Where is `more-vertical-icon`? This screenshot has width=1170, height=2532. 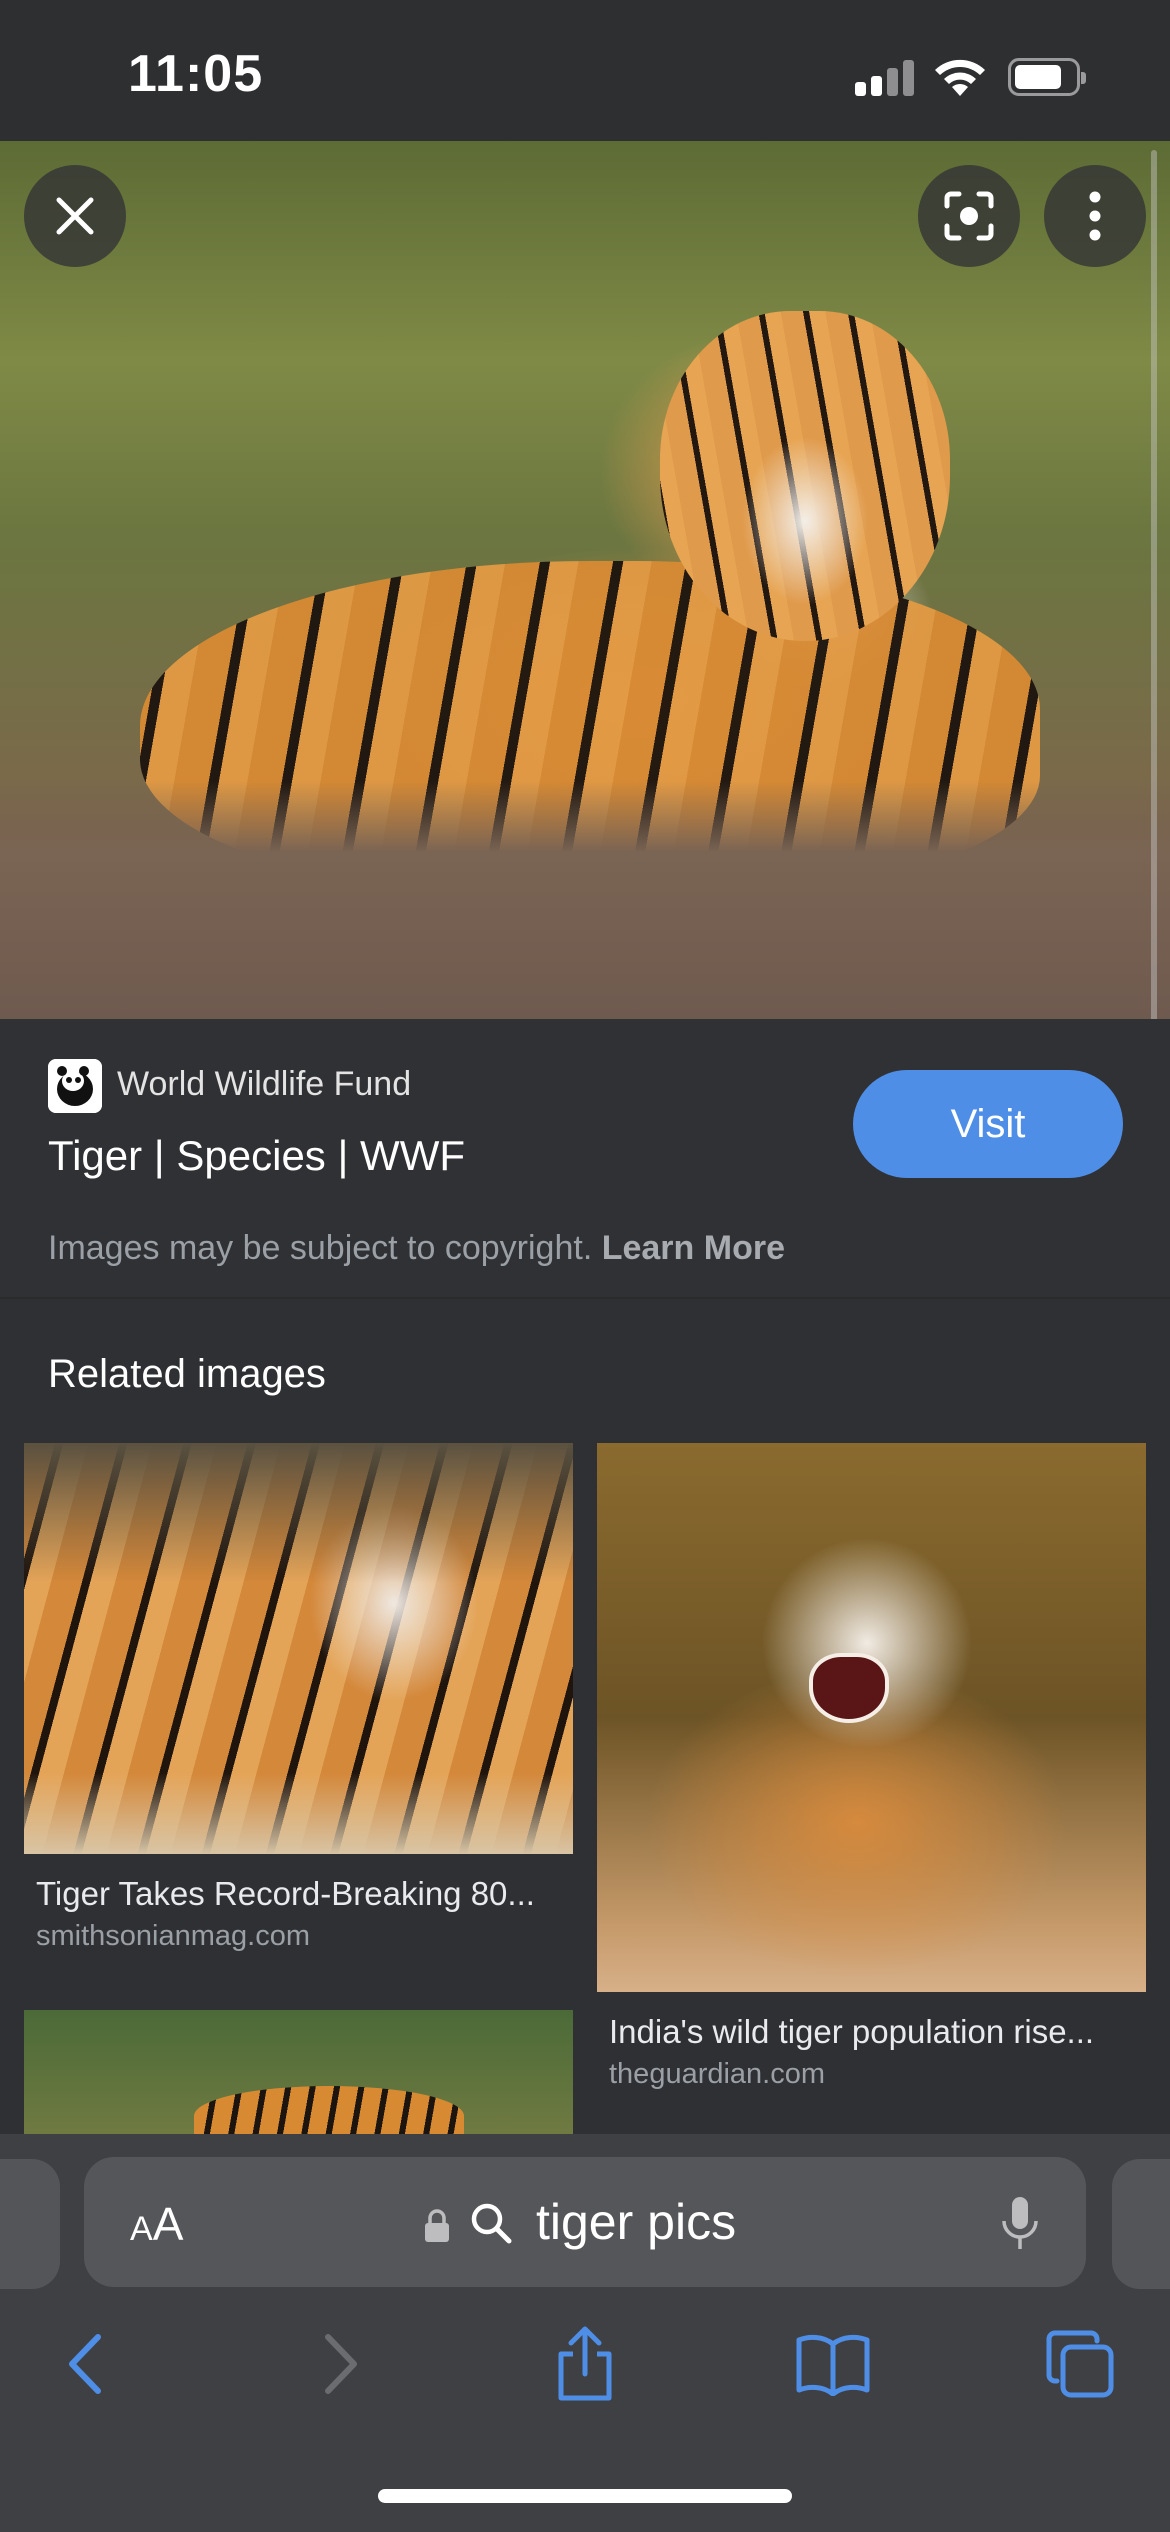 more-vertical-icon is located at coordinates (1095, 216).